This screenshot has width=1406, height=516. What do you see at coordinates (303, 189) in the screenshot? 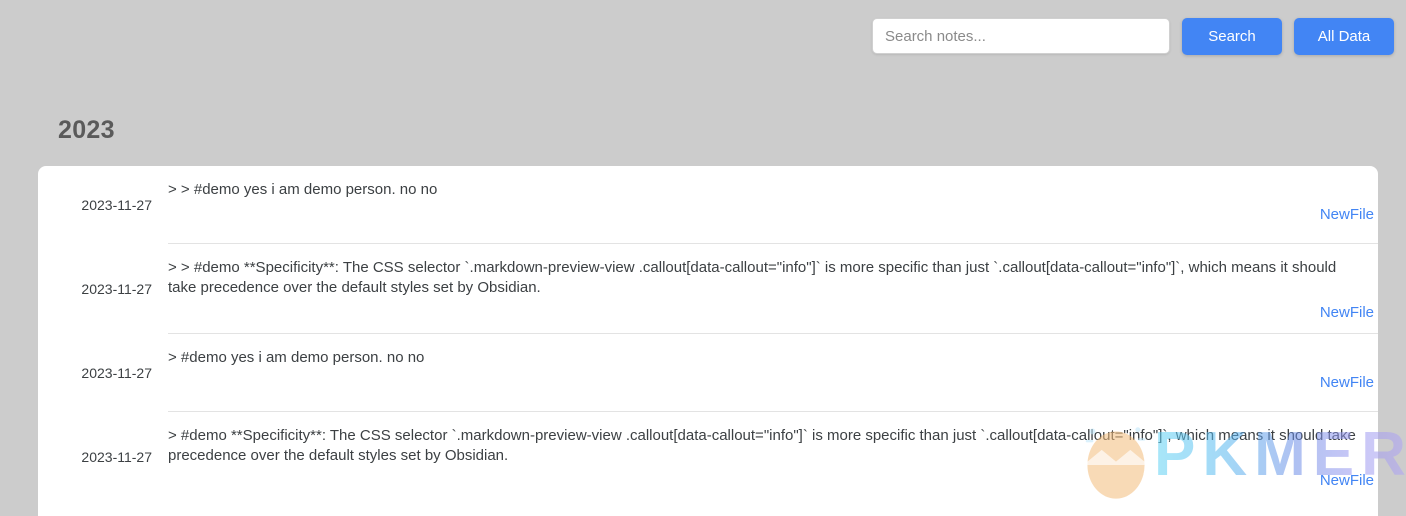
I see `row-note-text: > > #demo yes i am demo person. no no` at bounding box center [303, 189].